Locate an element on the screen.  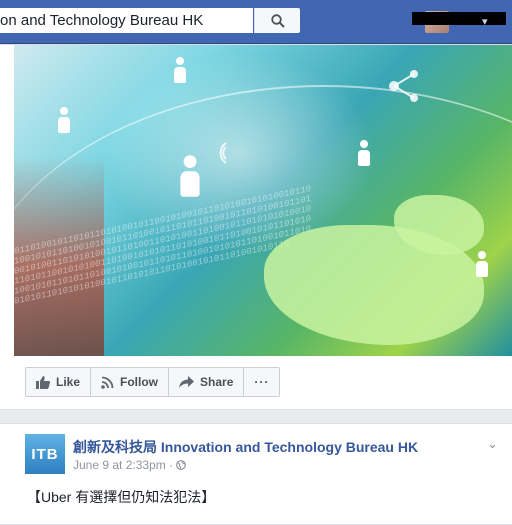
post-meta: June 9 at 2:33pm · is located at coordinates (130, 465).